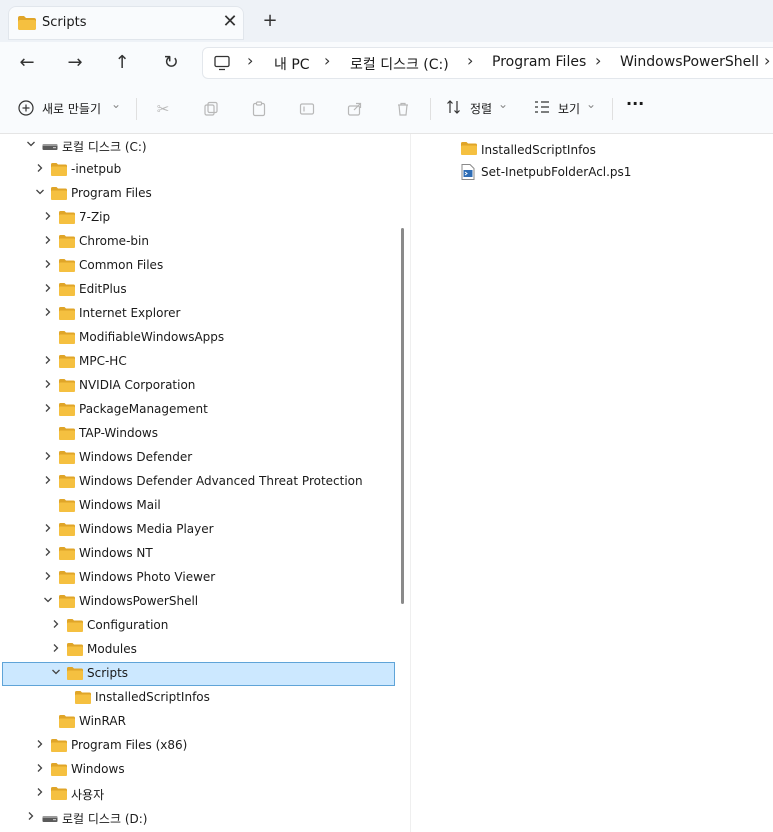  Describe the element at coordinates (198, 578) in the screenshot. I see `tree-item: Windows Photo Viewer` at that location.